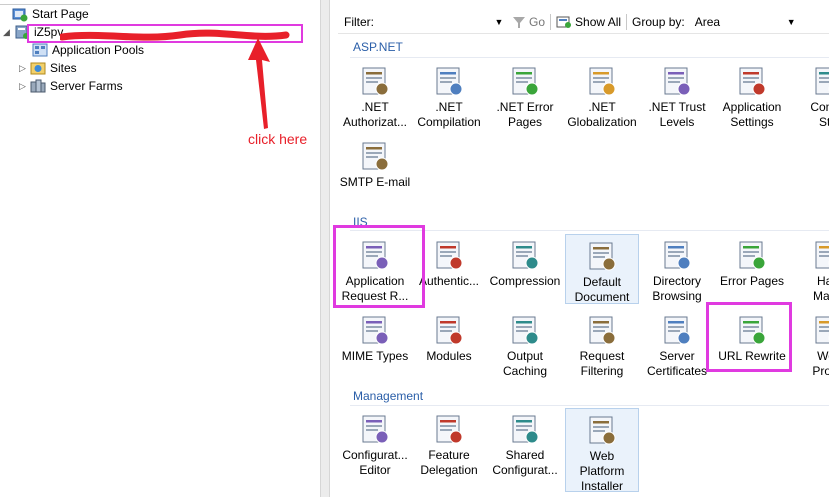 This screenshot has width=829, height=497. I want to click on net-authorization-icon, so click(375, 81).